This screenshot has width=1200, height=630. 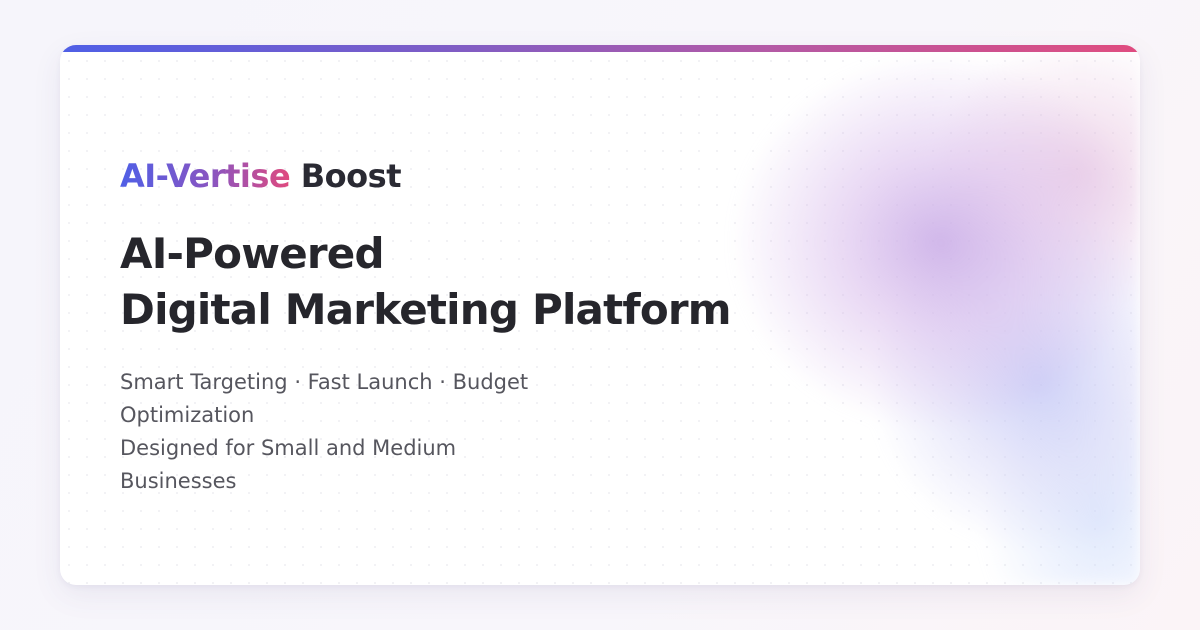 I want to click on headline: AI-Powered Digital Marketing Platform, so click(x=426, y=282).